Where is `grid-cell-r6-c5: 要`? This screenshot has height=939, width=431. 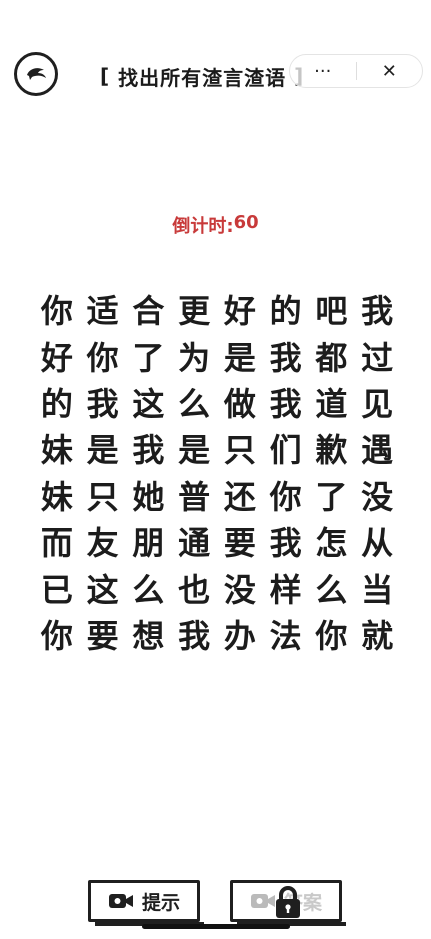 grid-cell-r6-c5: 要 is located at coordinates (240, 541).